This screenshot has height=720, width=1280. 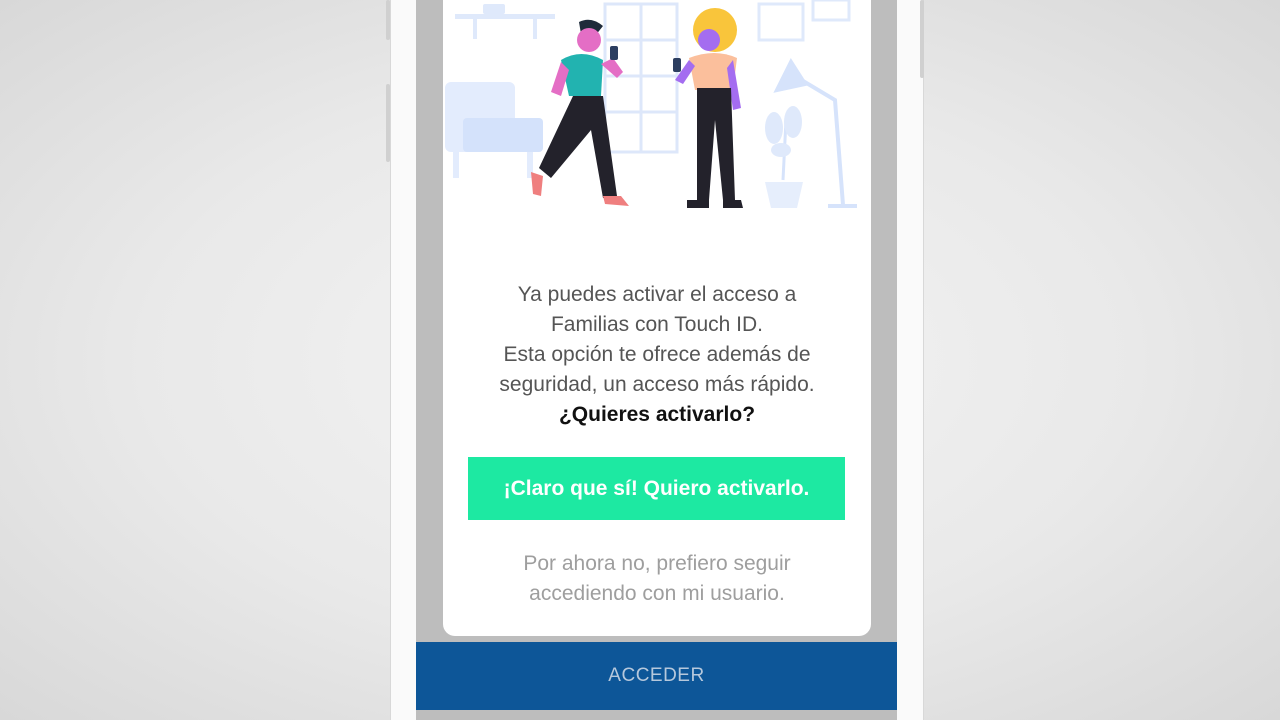 I want to click on phone-side-button, so click(x=388, y=20).